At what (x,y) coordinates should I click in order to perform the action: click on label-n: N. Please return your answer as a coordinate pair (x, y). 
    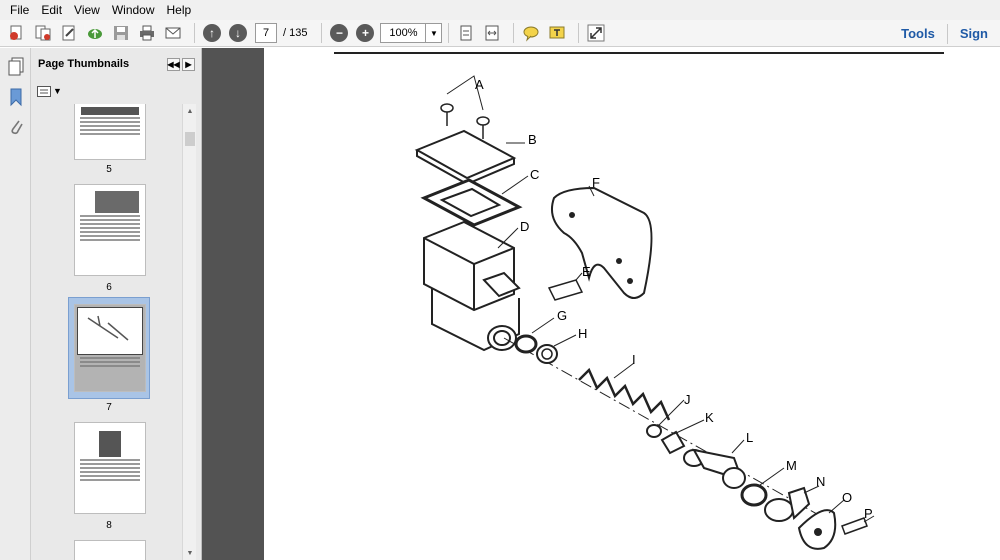
    Looking at the image, I should click on (820, 481).